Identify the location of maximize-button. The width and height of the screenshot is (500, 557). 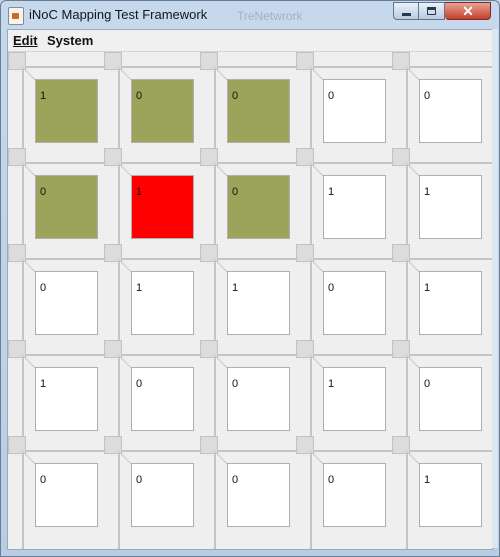
(432, 11).